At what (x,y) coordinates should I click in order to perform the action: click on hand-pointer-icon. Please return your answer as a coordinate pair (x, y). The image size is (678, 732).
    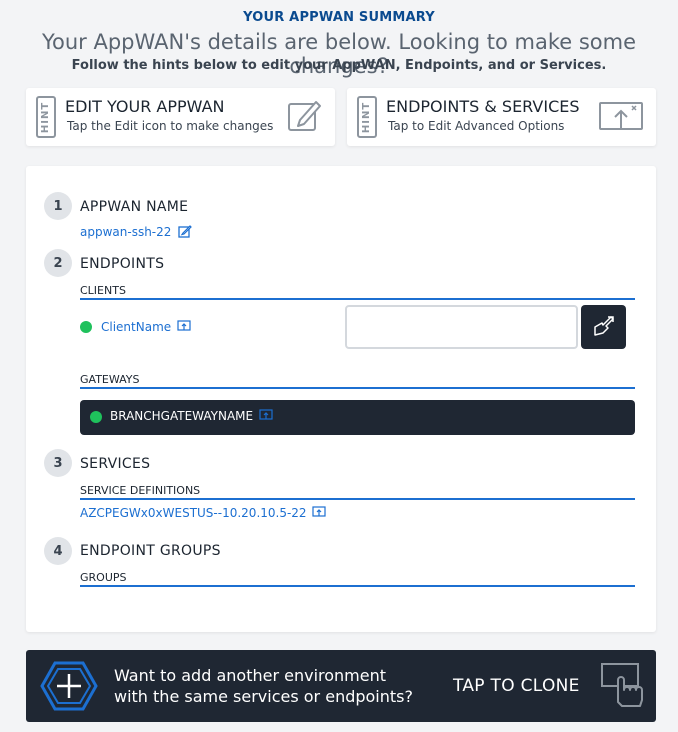
    Looking at the image, I should click on (603, 325).